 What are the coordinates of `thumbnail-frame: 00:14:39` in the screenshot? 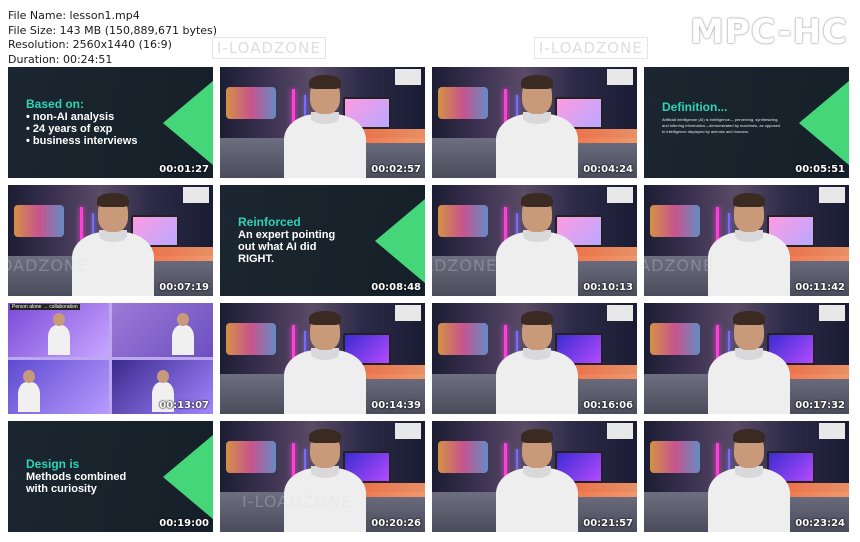 It's located at (322, 358).